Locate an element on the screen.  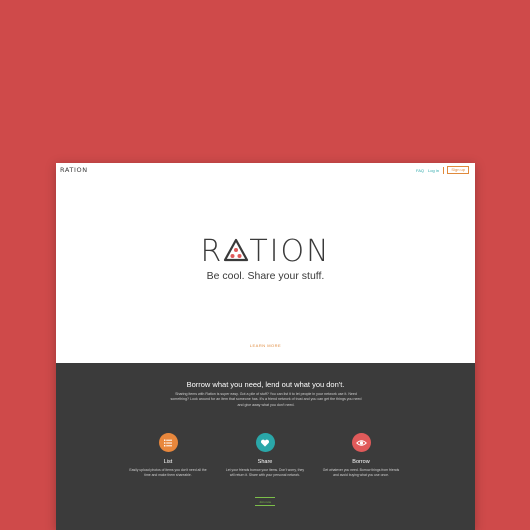
eye-icon is located at coordinates (361, 442).